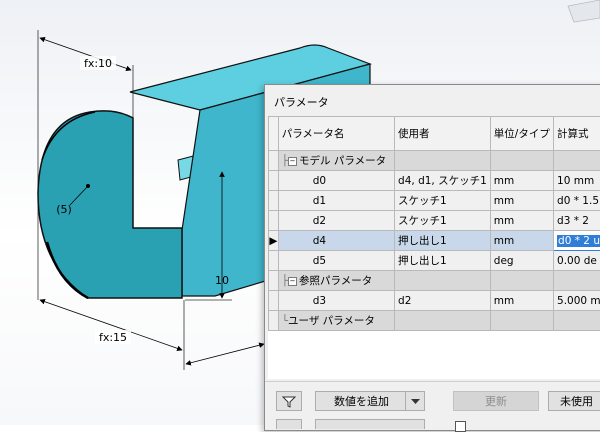 The image size is (600, 432). What do you see at coordinates (336, 221) in the screenshot?
I see `param-name-cell: d2` at bounding box center [336, 221].